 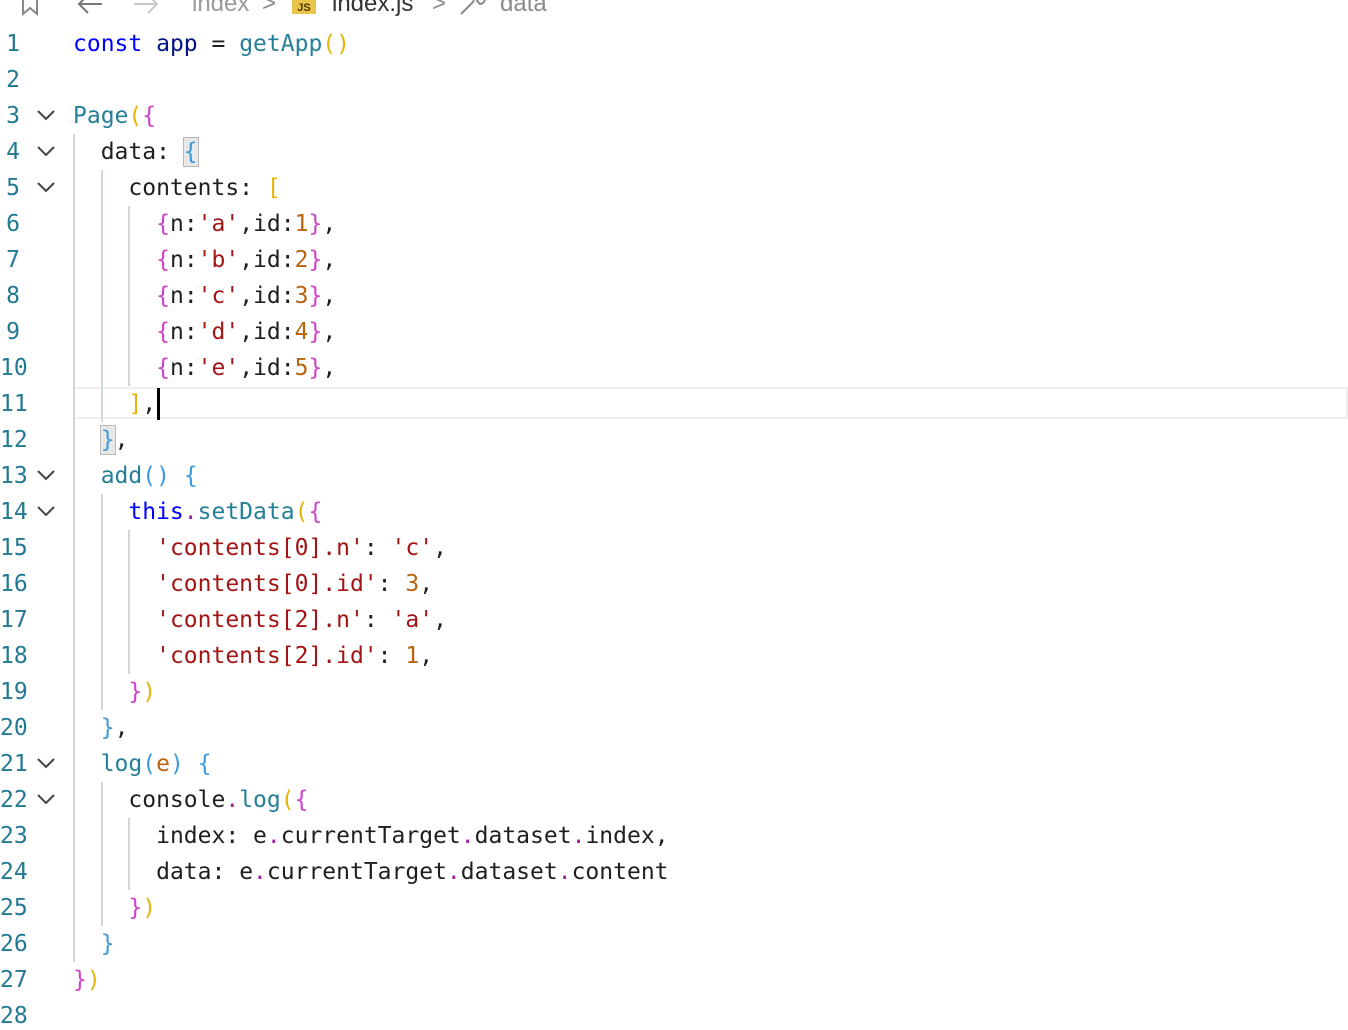 What do you see at coordinates (163, 260) in the screenshot?
I see `code-token: {` at bounding box center [163, 260].